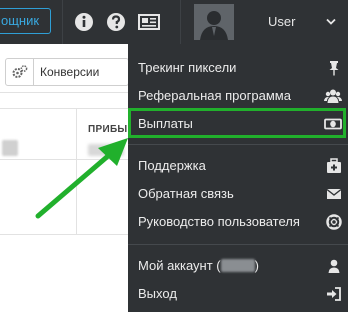 Image resolution: width=348 pixels, height=312 pixels. I want to click on medkit-icon, so click(334, 165).